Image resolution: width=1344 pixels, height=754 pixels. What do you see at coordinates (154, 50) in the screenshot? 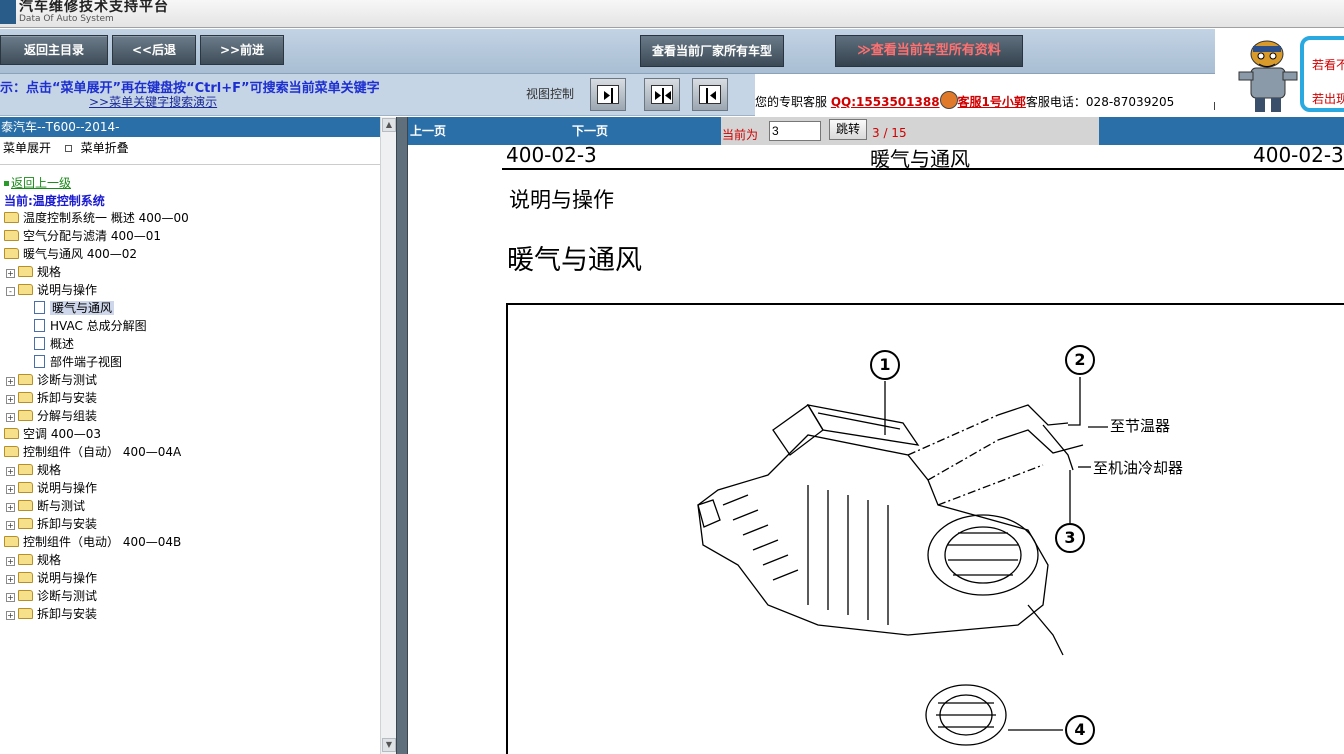
I see `back-button: <<后退` at bounding box center [154, 50].